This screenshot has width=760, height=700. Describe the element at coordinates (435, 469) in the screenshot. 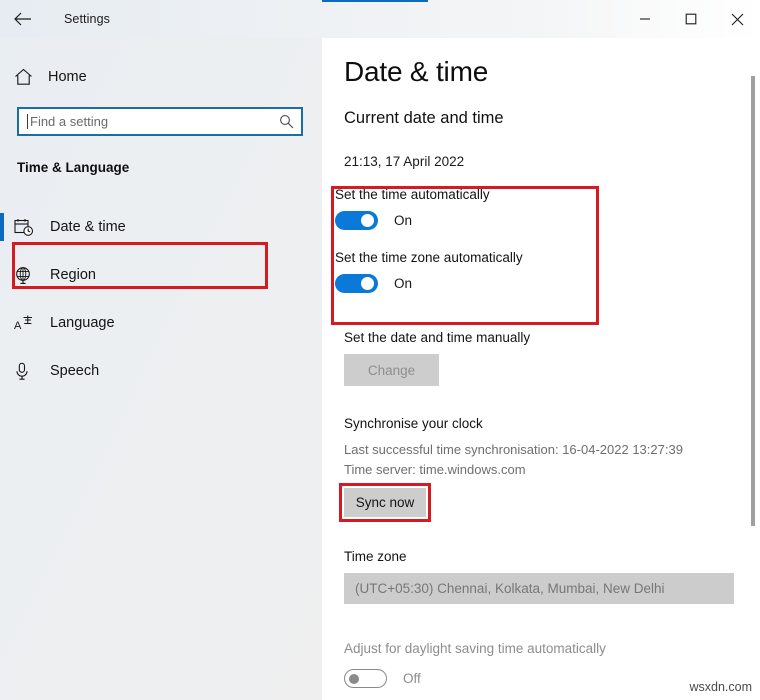

I see `time-server-text: Time server: time.windows.com` at that location.